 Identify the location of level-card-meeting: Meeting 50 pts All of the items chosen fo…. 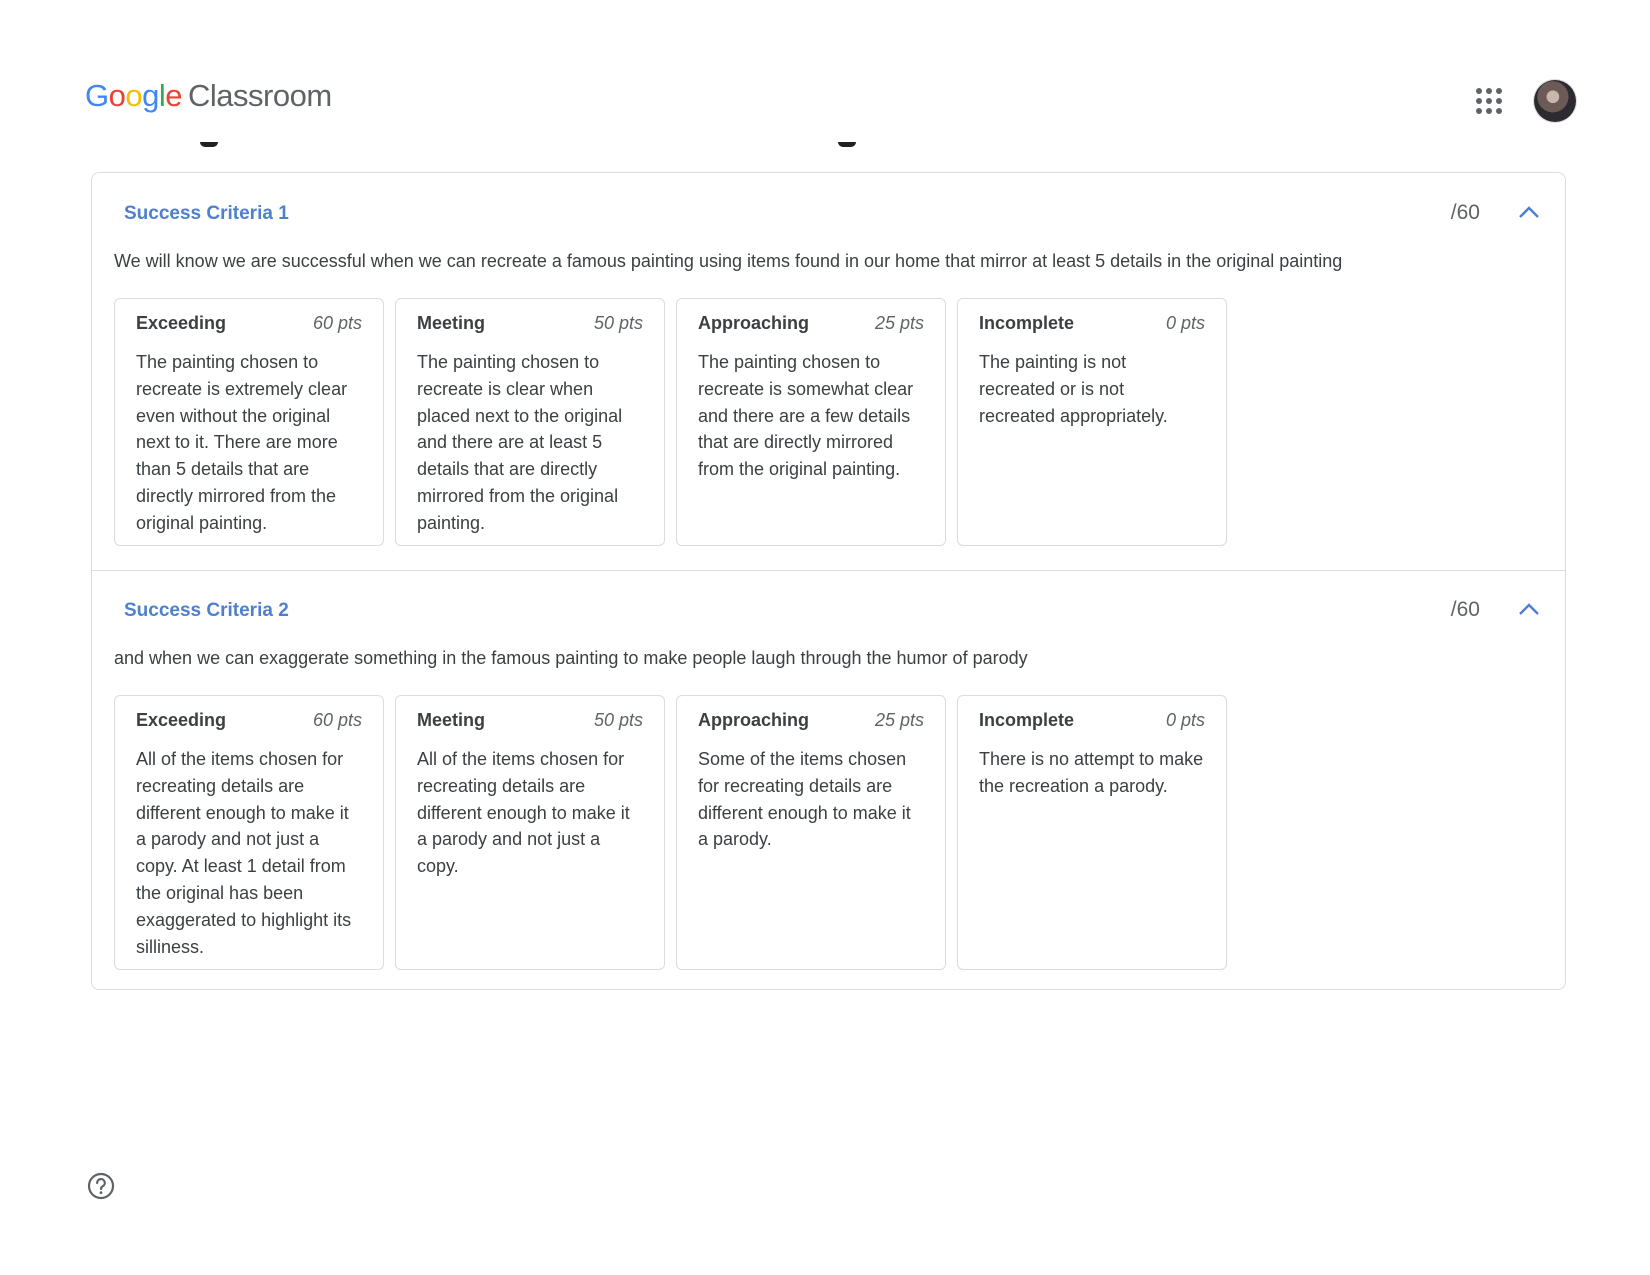
(530, 832).